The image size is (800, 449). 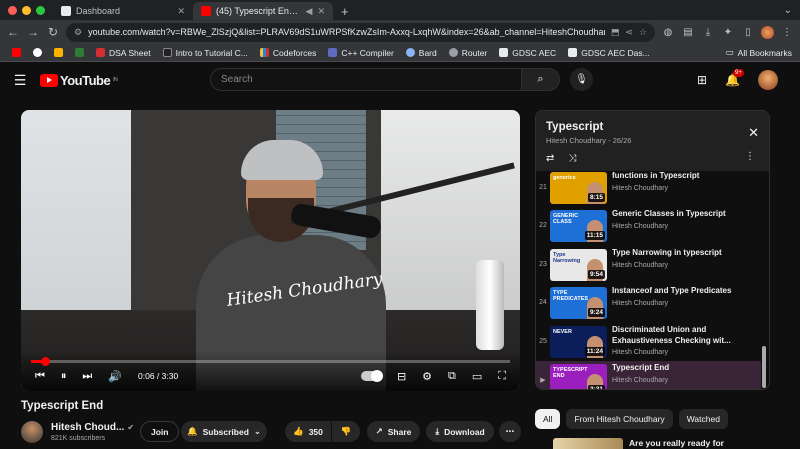 I want to click on bookmark-youtube, so click(x=16, y=52).